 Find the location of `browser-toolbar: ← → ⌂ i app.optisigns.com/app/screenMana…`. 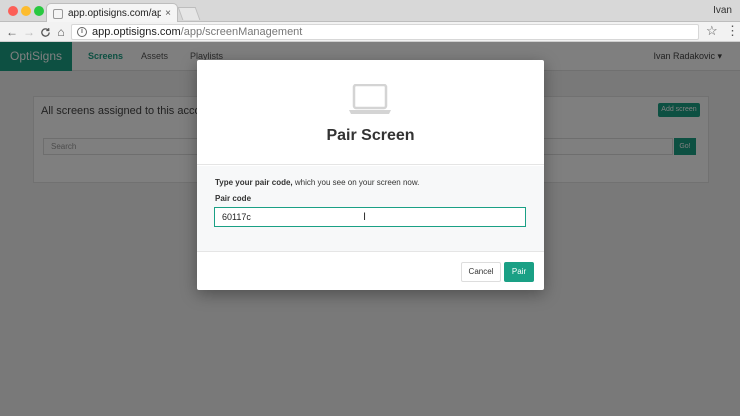

browser-toolbar: ← → ⌂ i app.optisigns.com/app/screenMana… is located at coordinates (370, 32).